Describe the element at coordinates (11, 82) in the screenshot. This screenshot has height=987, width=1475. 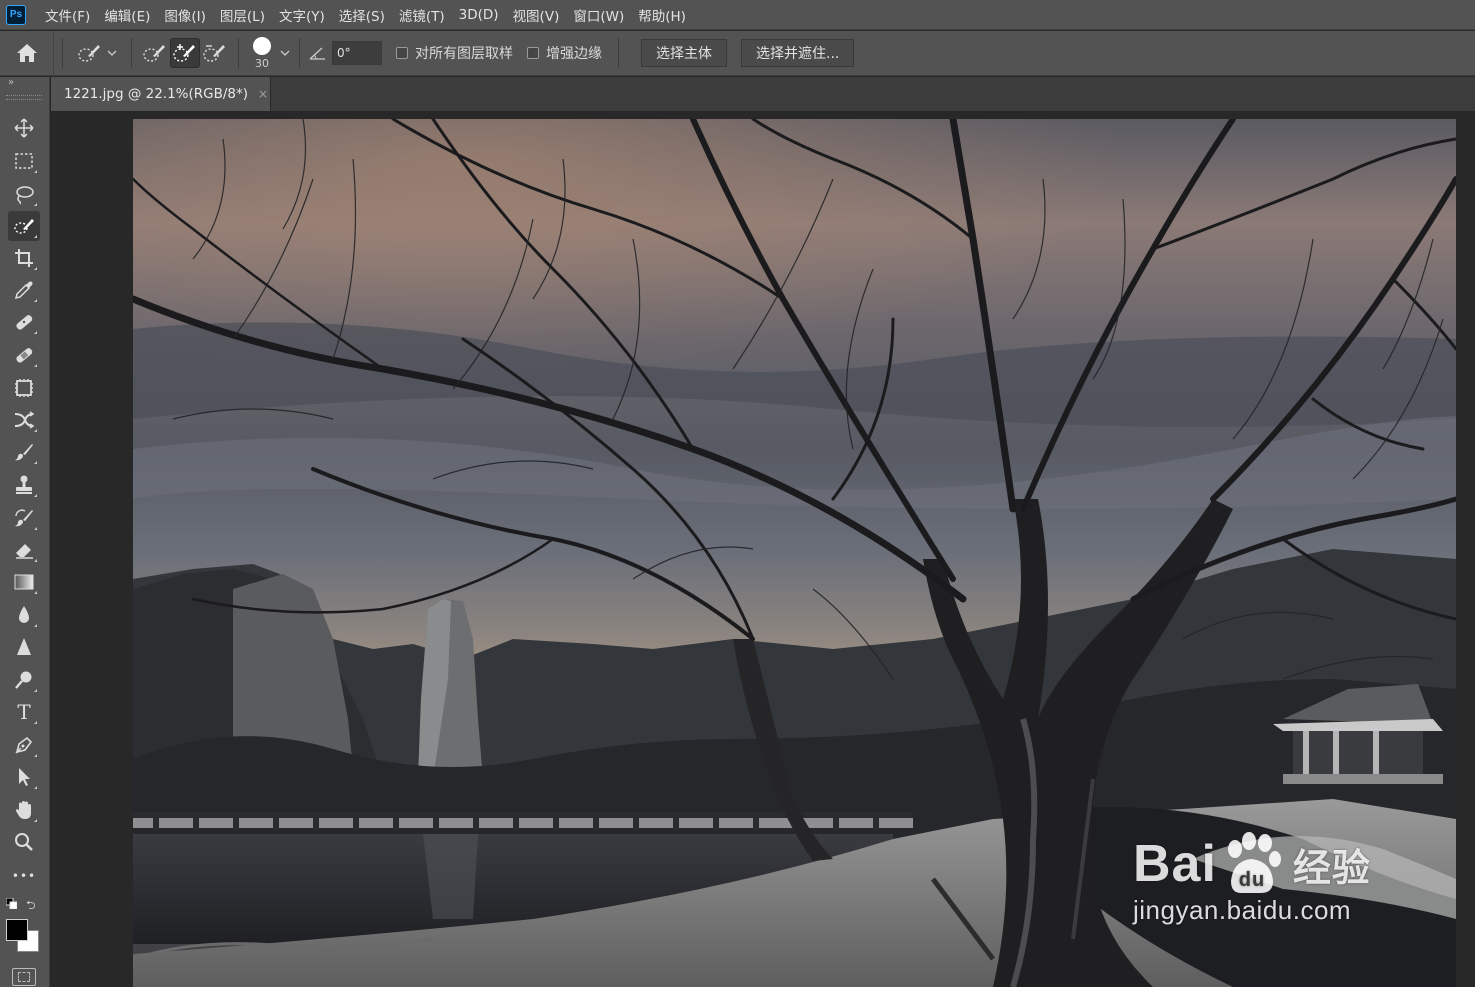
I see `collapse-toolbar-icon: »` at that location.